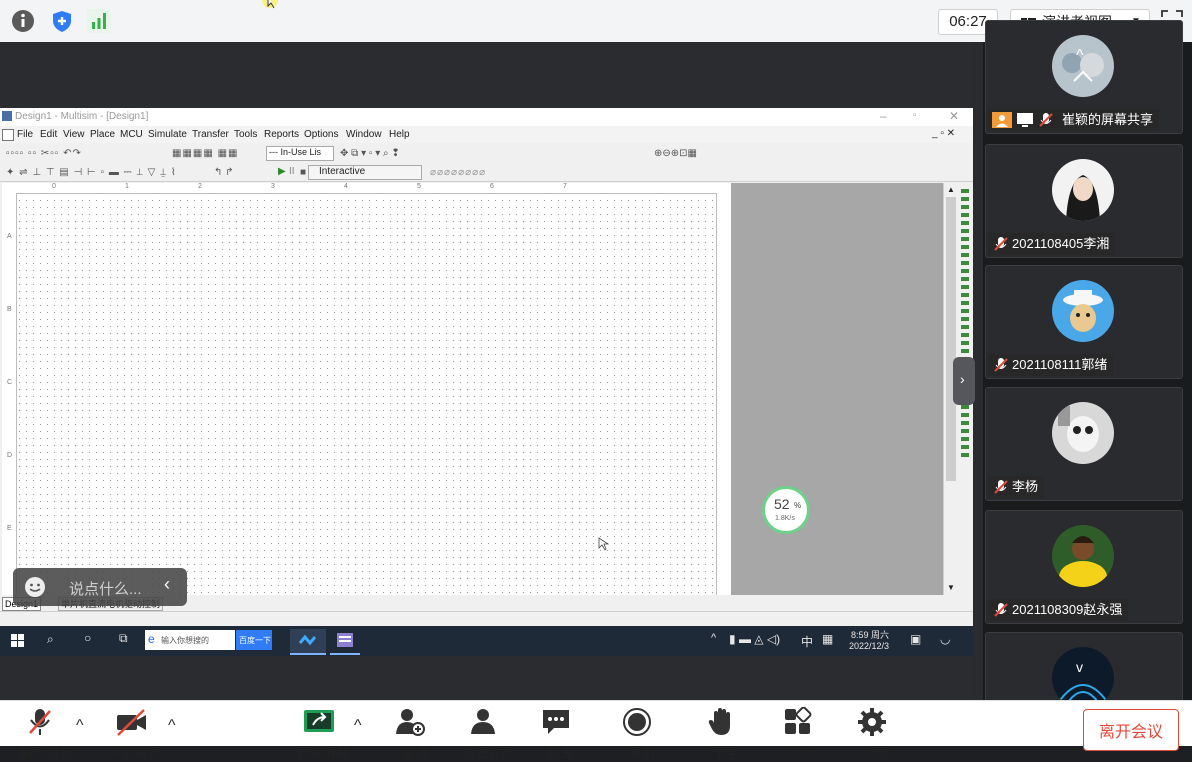  What do you see at coordinates (99, 21) in the screenshot?
I see `signal-icon` at bounding box center [99, 21].